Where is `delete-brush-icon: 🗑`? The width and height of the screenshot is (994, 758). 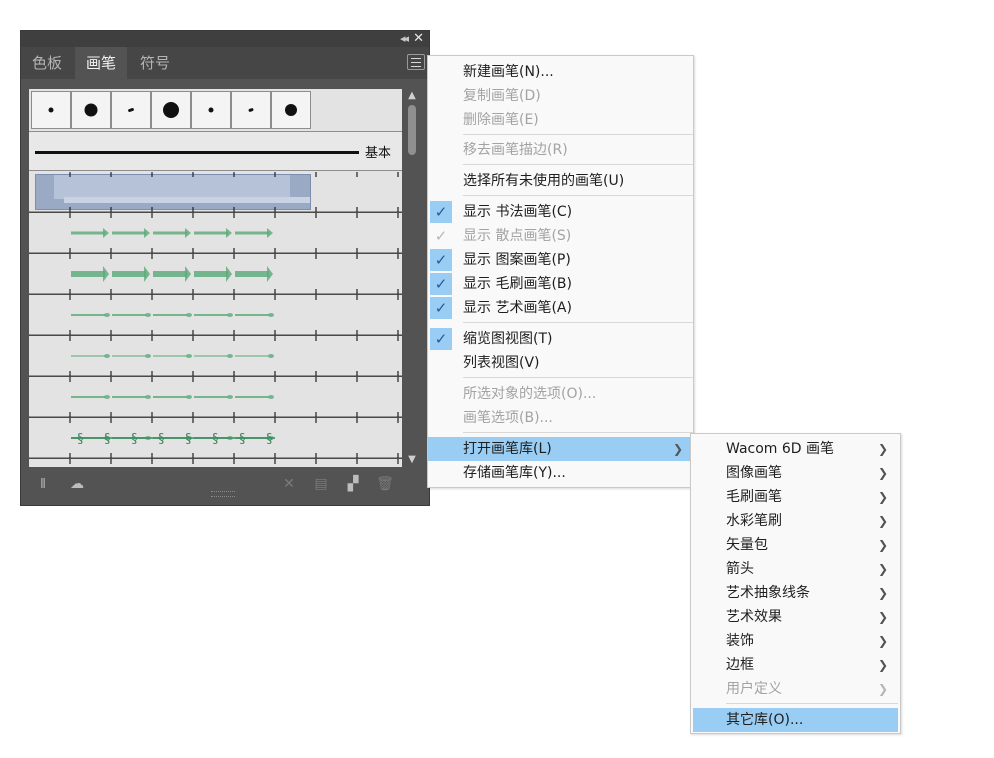 delete-brush-icon: 🗑 is located at coordinates (385, 484).